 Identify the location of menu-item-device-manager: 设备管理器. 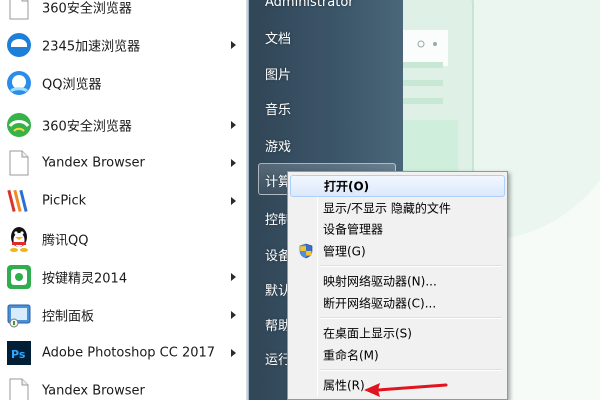
(397, 229).